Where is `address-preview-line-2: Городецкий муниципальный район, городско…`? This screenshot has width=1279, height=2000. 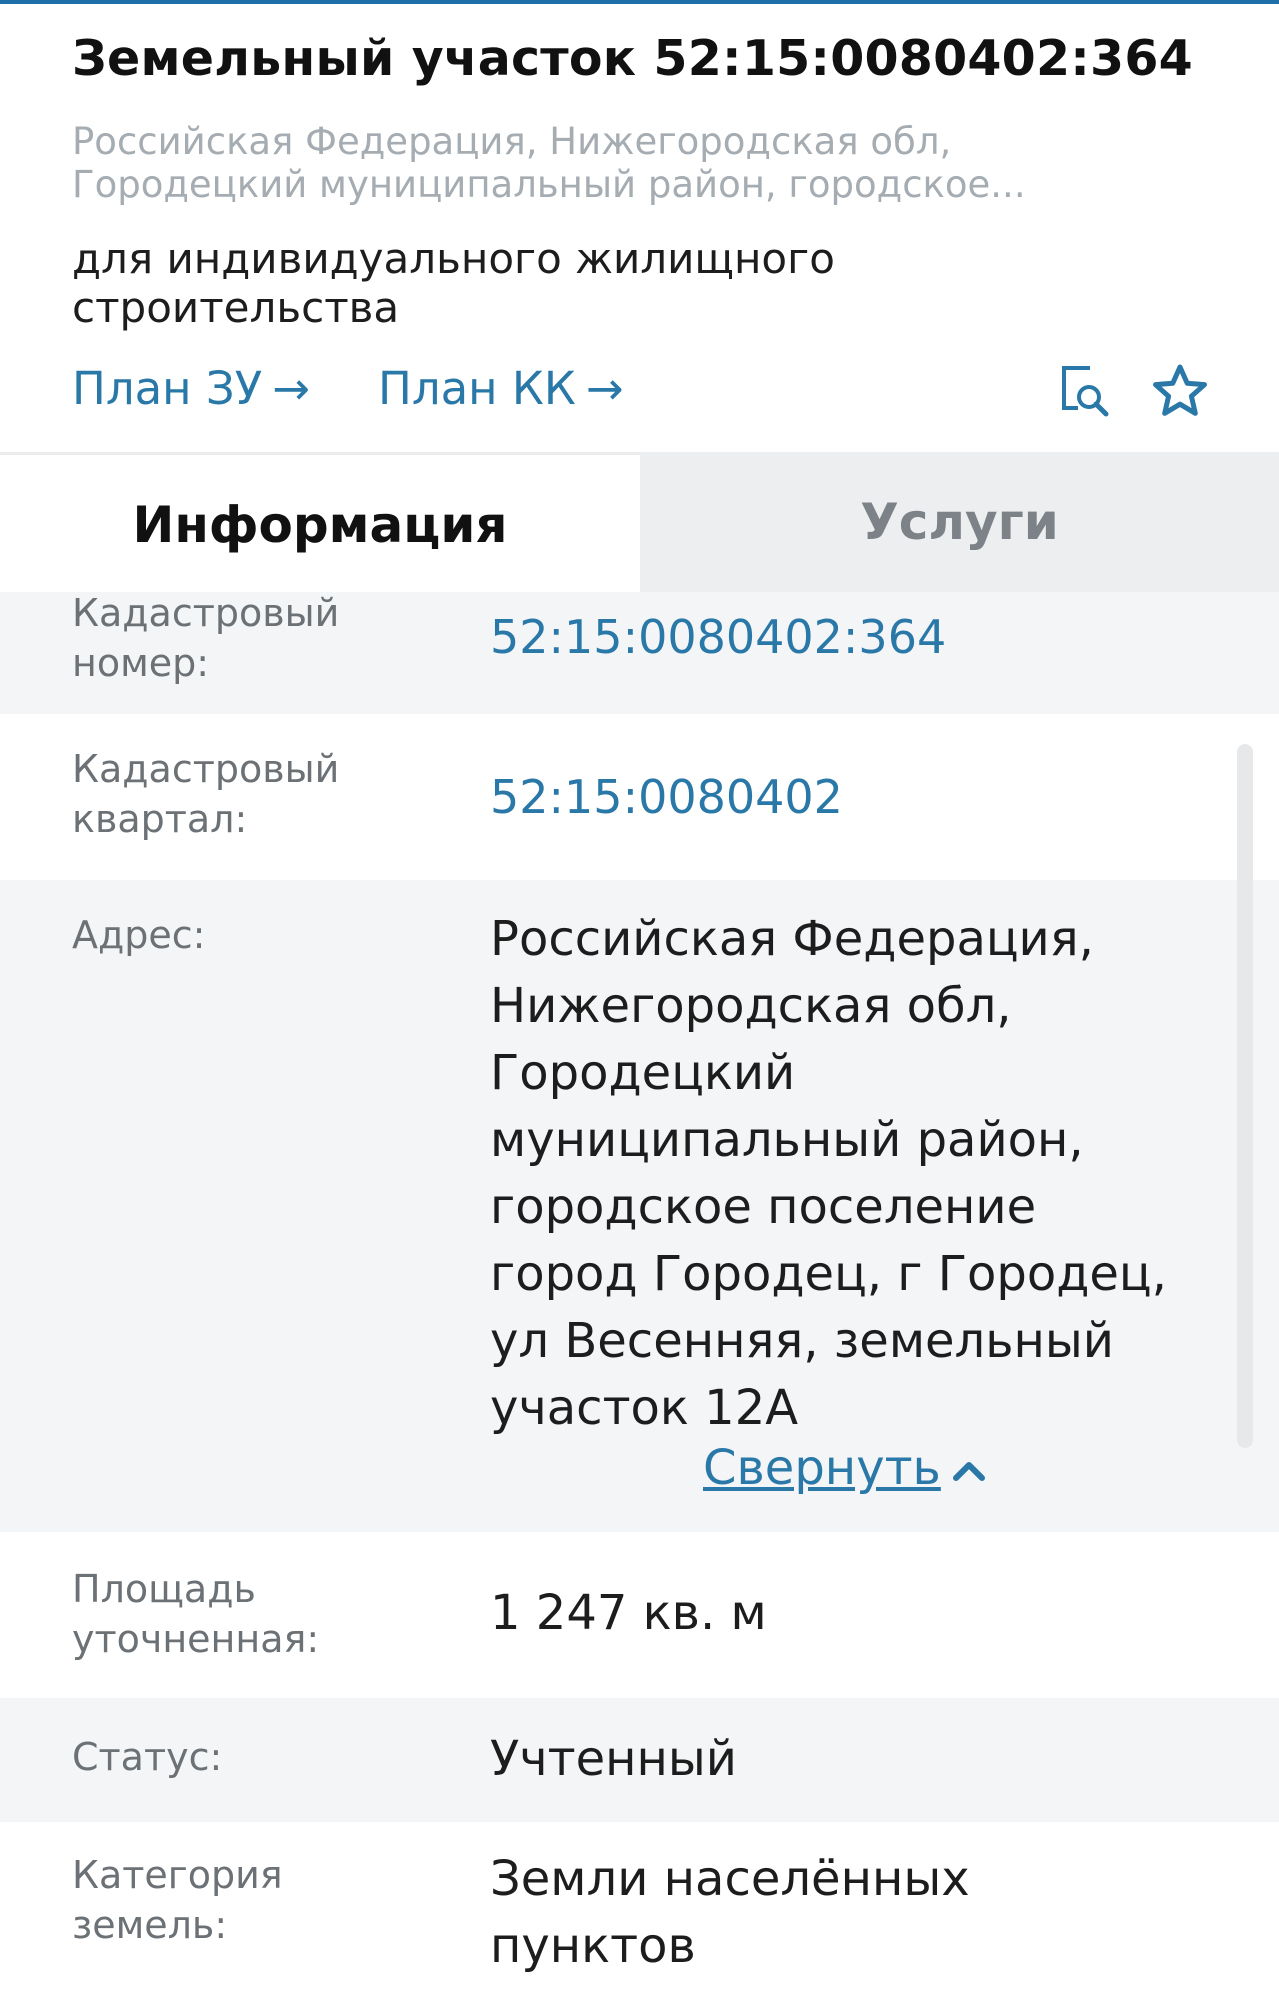 address-preview-line-2: Городецкий муниципальный район, городско… is located at coordinates (549, 184).